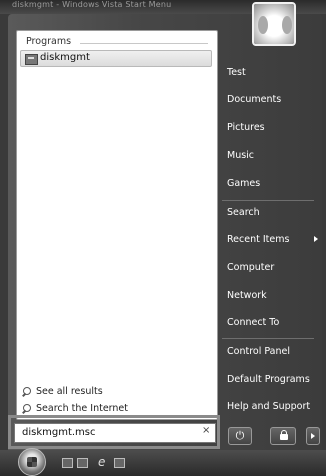 The height and width of the screenshot is (476, 326). I want to click on shutdown-options-button, so click(313, 436).